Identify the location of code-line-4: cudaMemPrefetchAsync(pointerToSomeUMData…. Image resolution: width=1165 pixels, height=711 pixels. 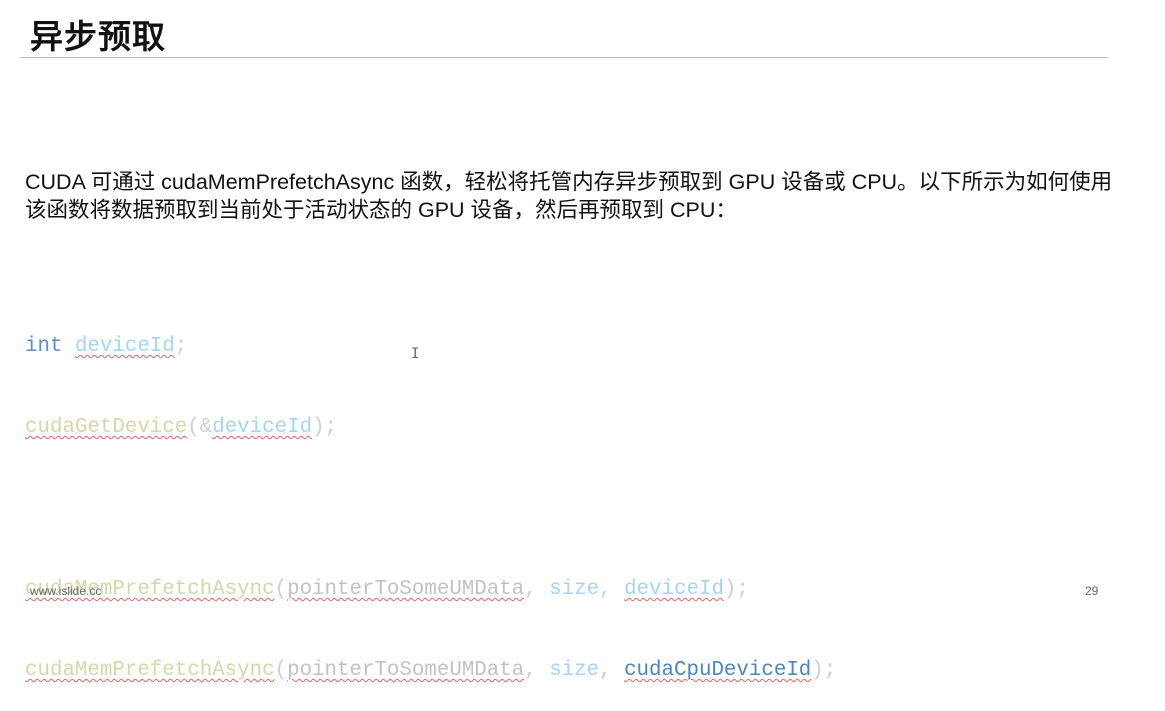
(430, 670).